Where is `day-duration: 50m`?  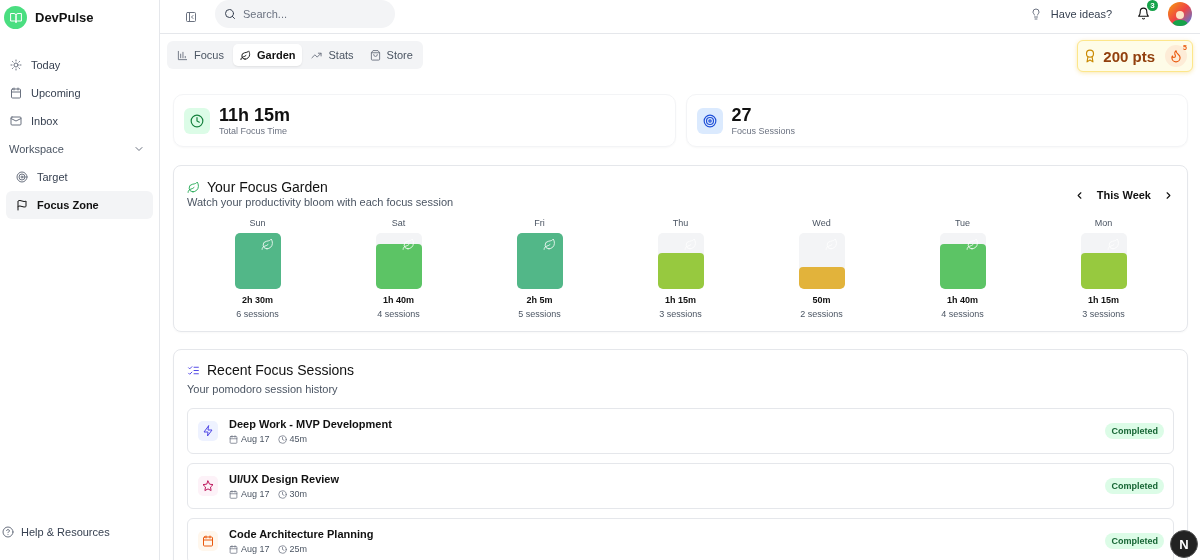
day-duration: 50m is located at coordinates (821, 300).